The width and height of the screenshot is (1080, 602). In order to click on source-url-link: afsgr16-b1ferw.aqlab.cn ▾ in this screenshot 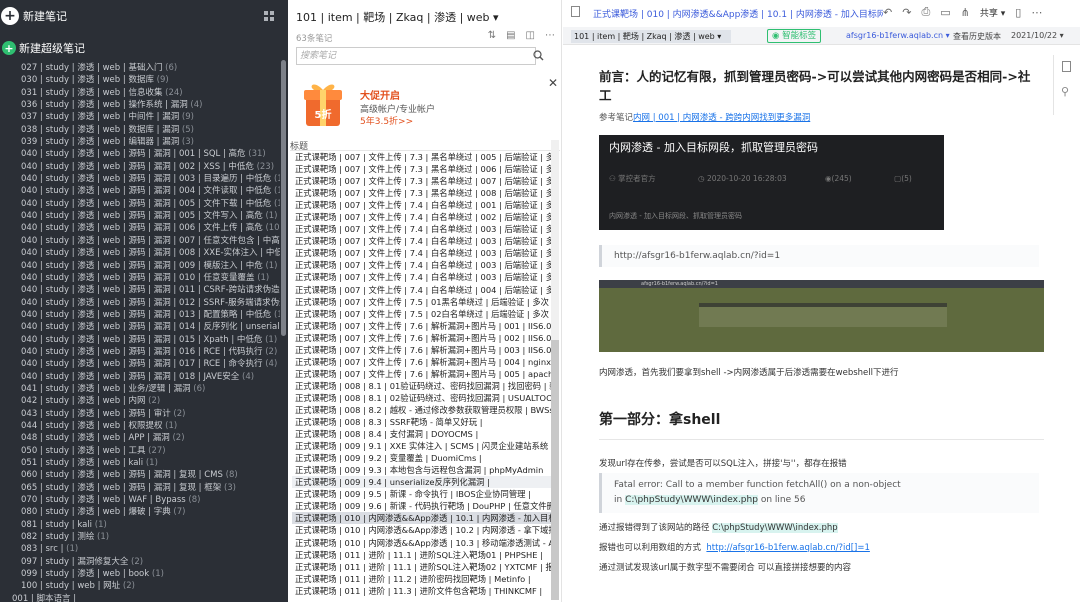, I will do `click(898, 35)`.